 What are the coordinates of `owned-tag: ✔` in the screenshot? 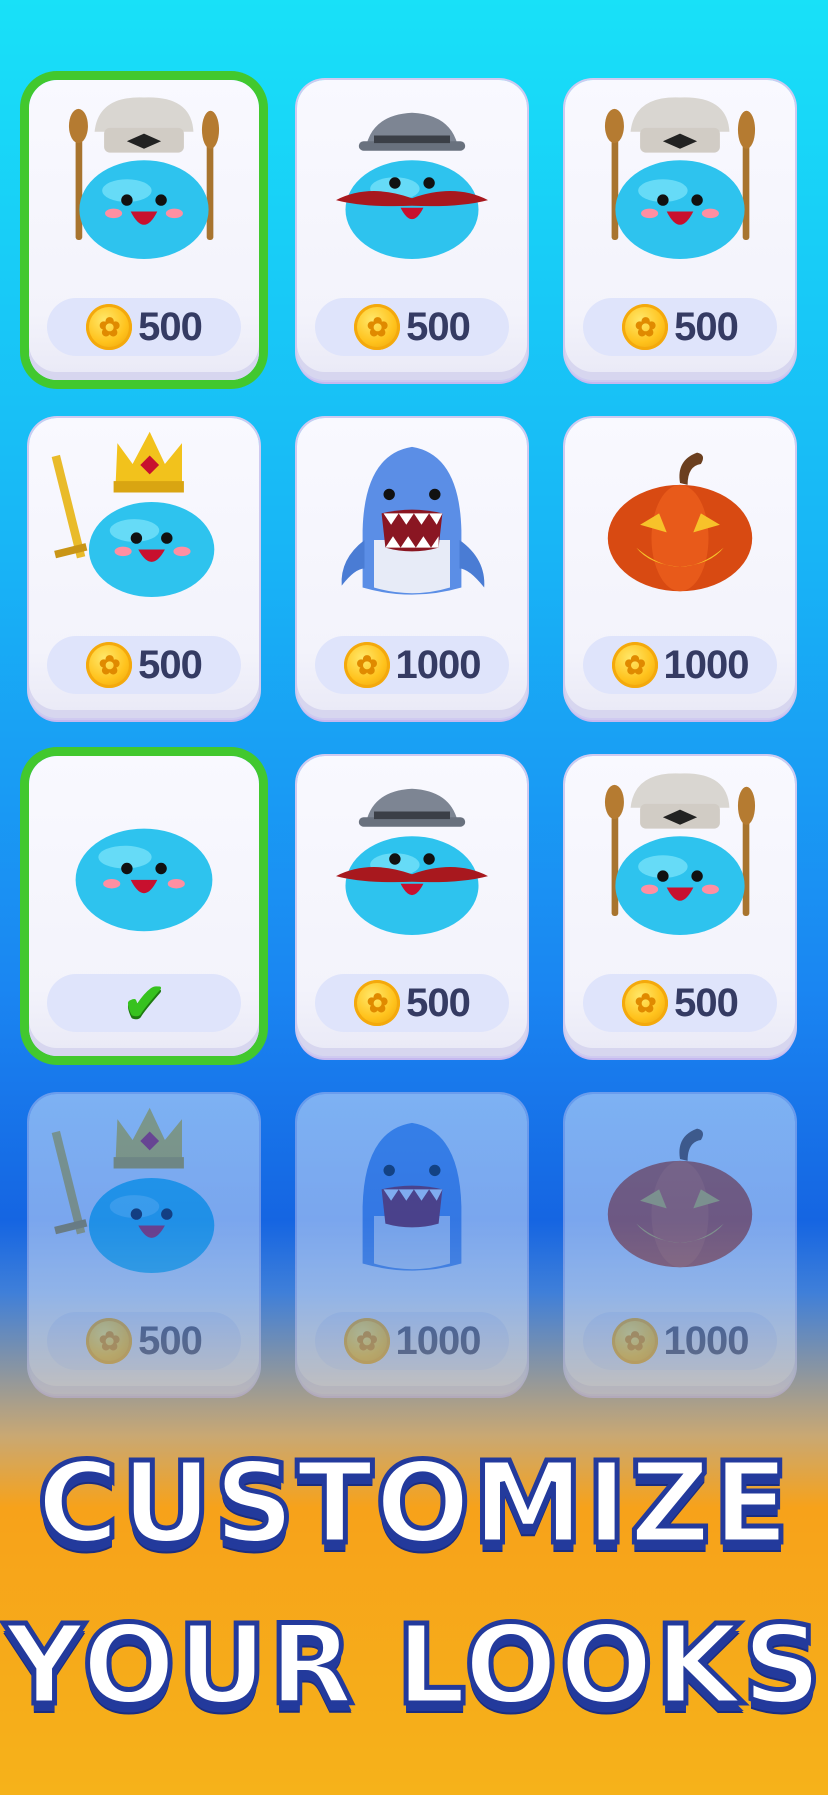 It's located at (144, 1003).